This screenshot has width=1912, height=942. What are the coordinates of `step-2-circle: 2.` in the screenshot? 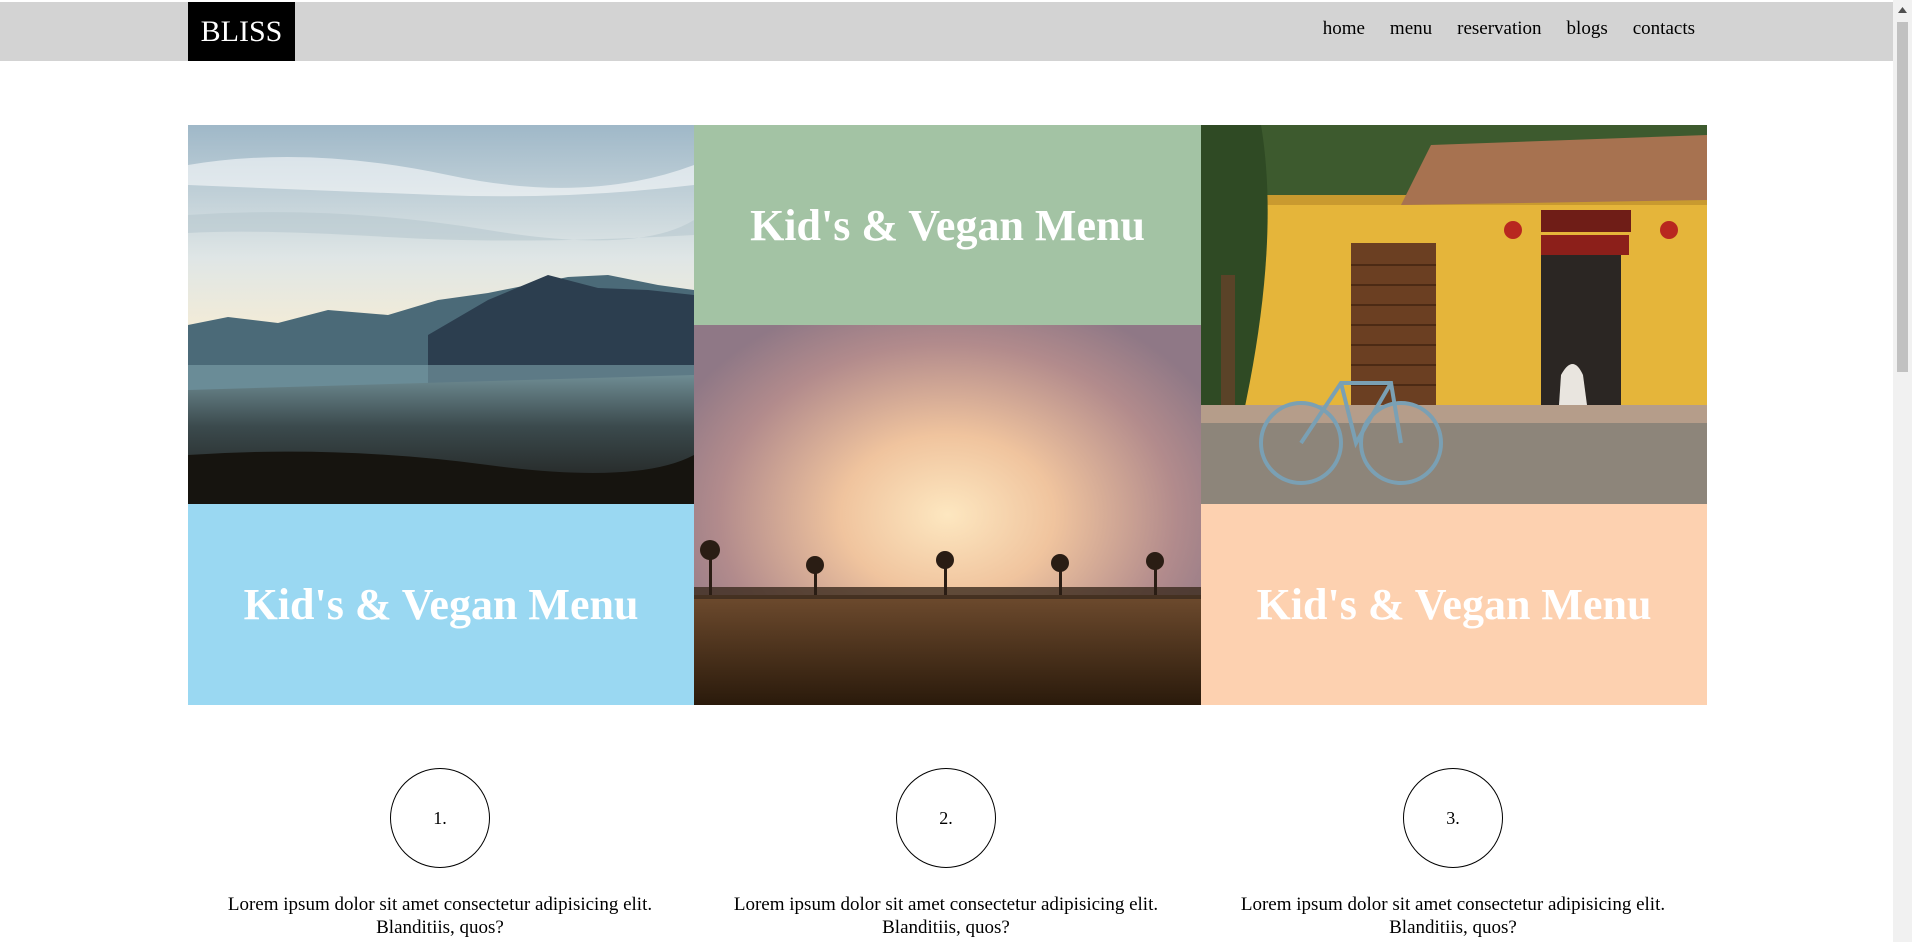 It's located at (946, 818).